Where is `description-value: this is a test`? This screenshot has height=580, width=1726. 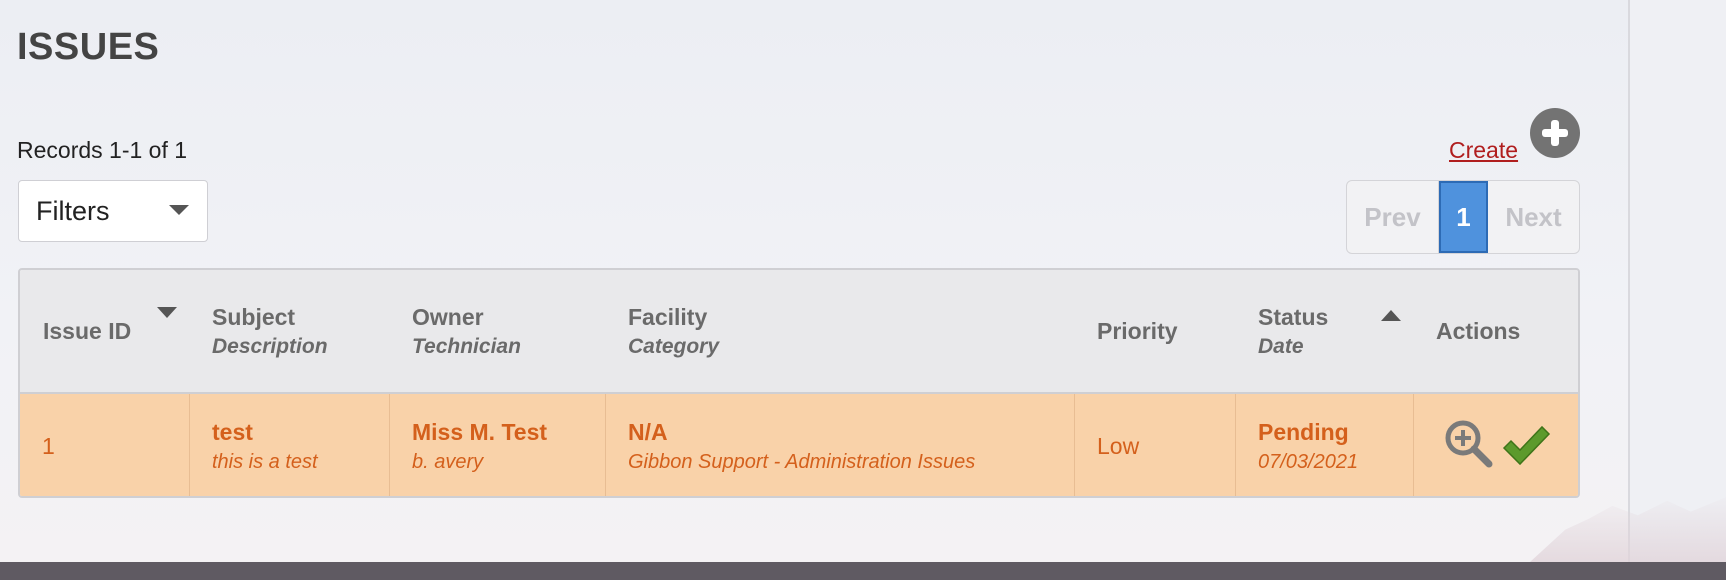
description-value: this is a test is located at coordinates (265, 461).